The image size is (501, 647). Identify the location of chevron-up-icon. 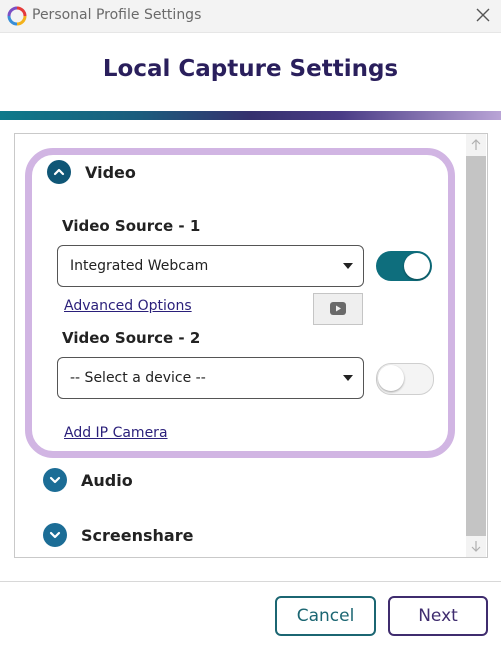
(59, 172).